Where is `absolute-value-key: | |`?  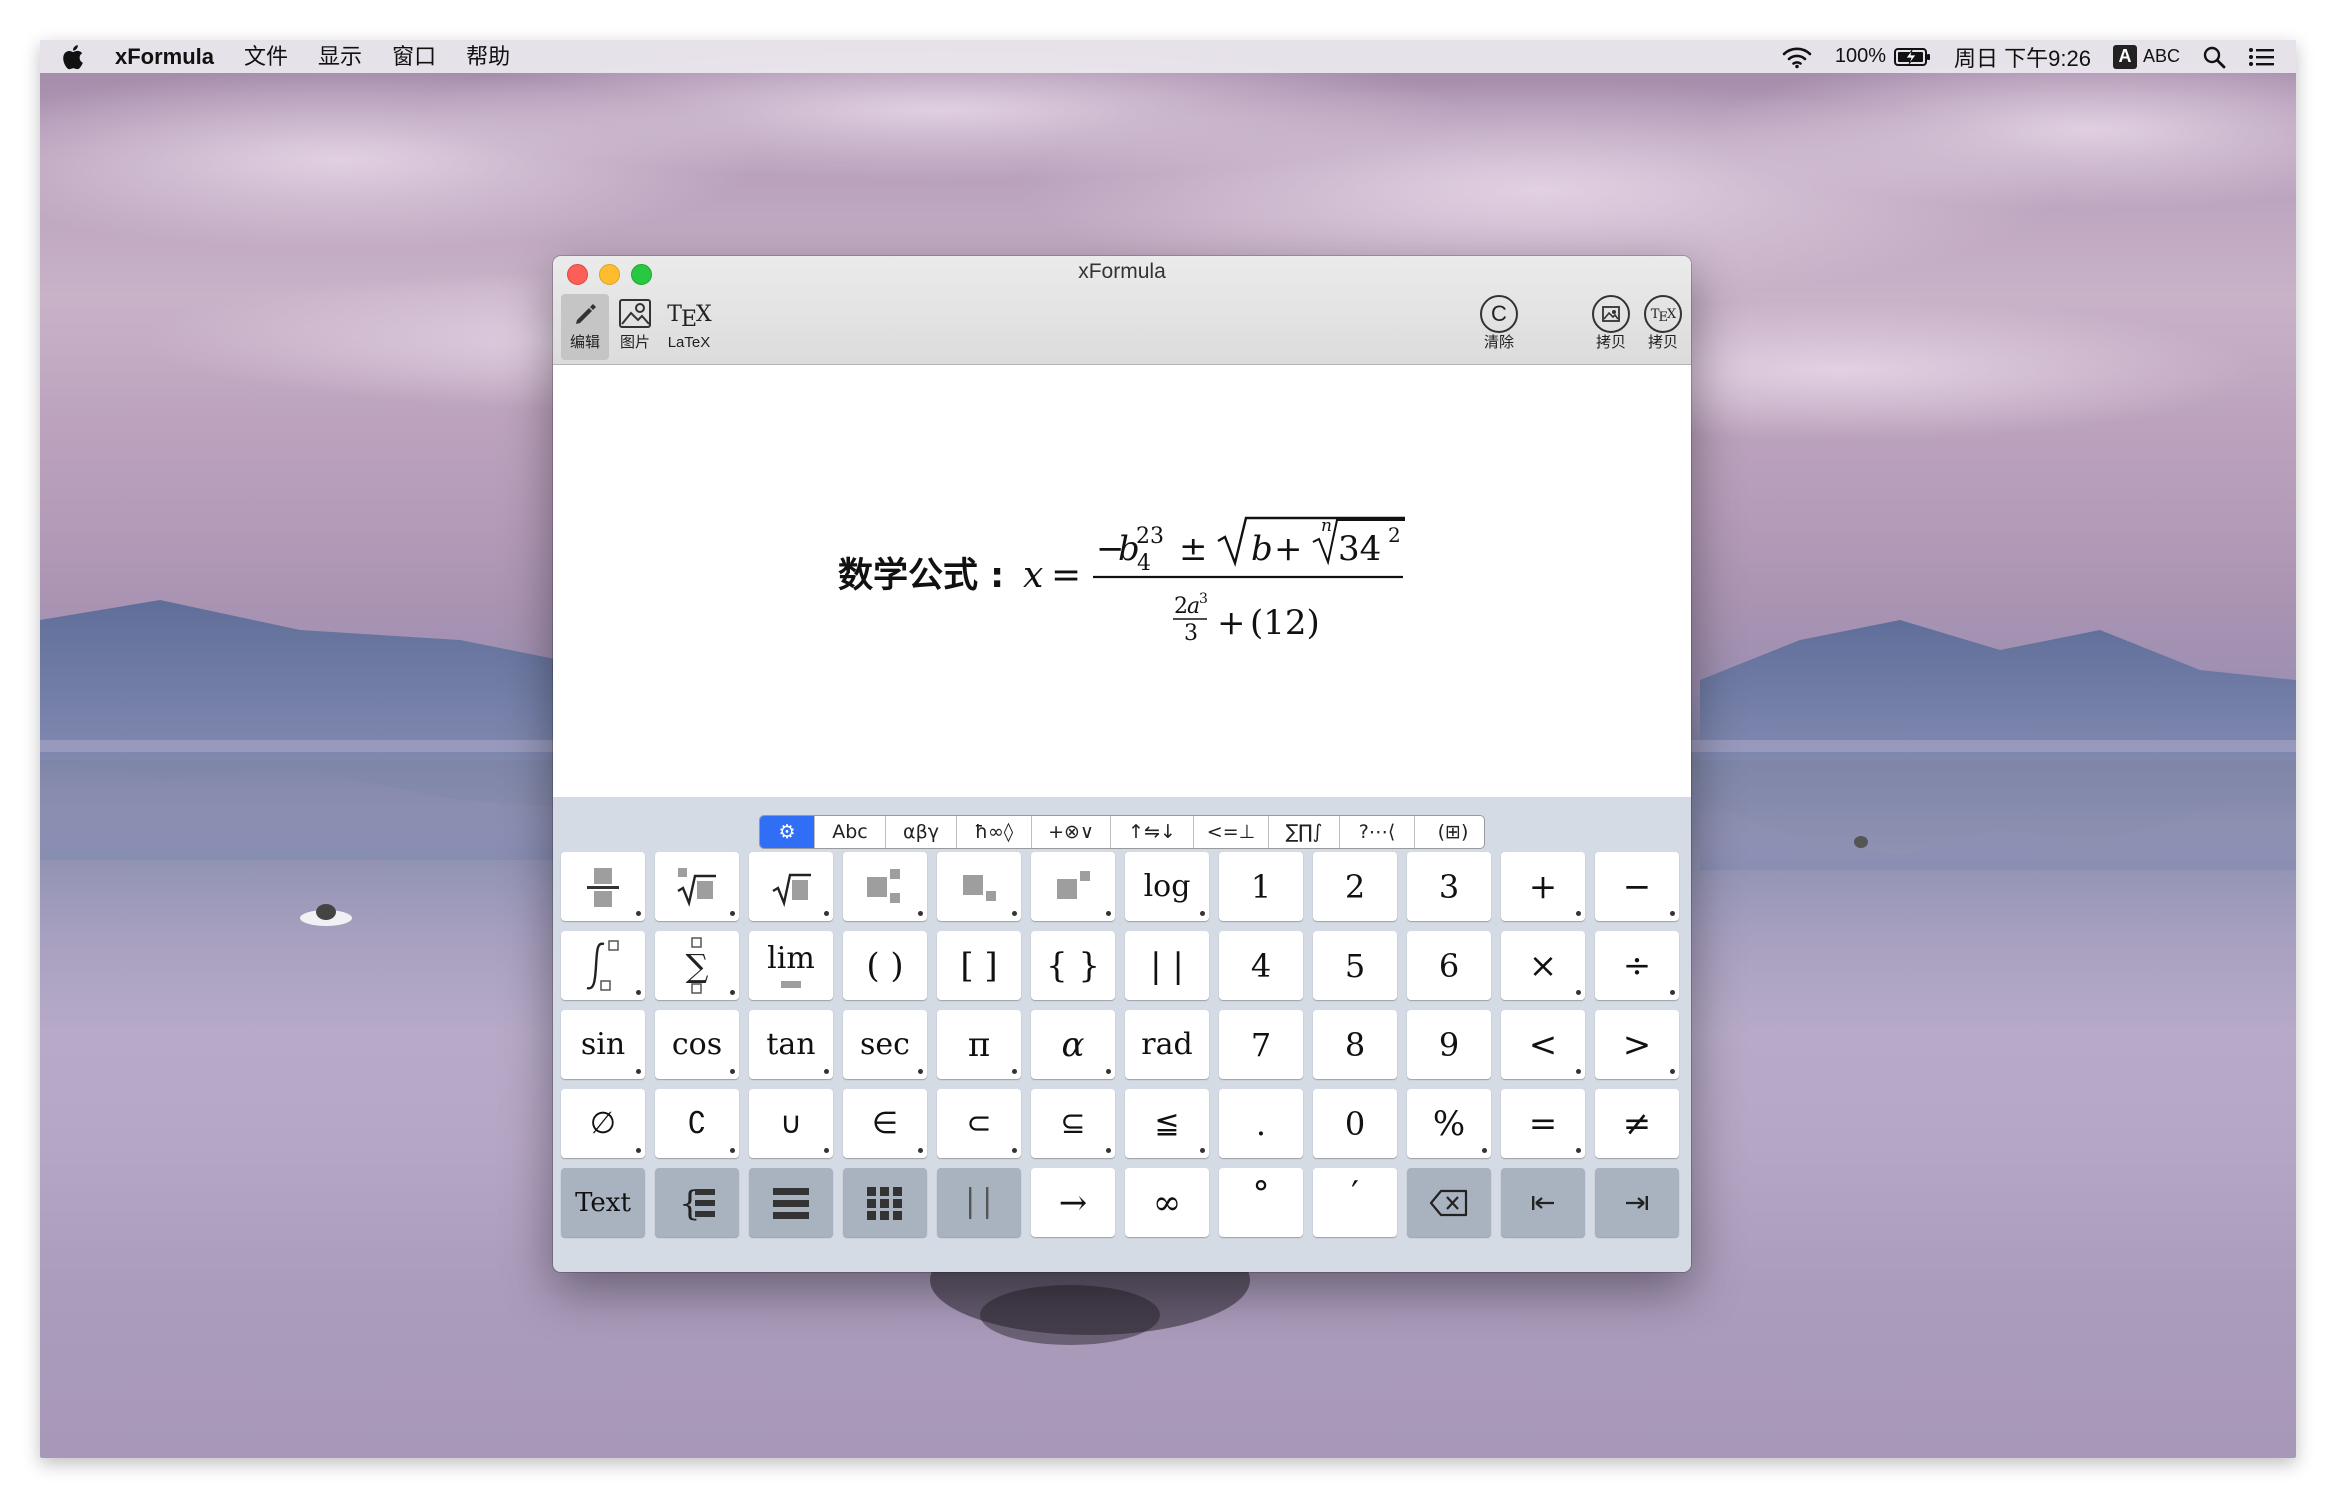
absolute-value-key: | | is located at coordinates (1167, 965).